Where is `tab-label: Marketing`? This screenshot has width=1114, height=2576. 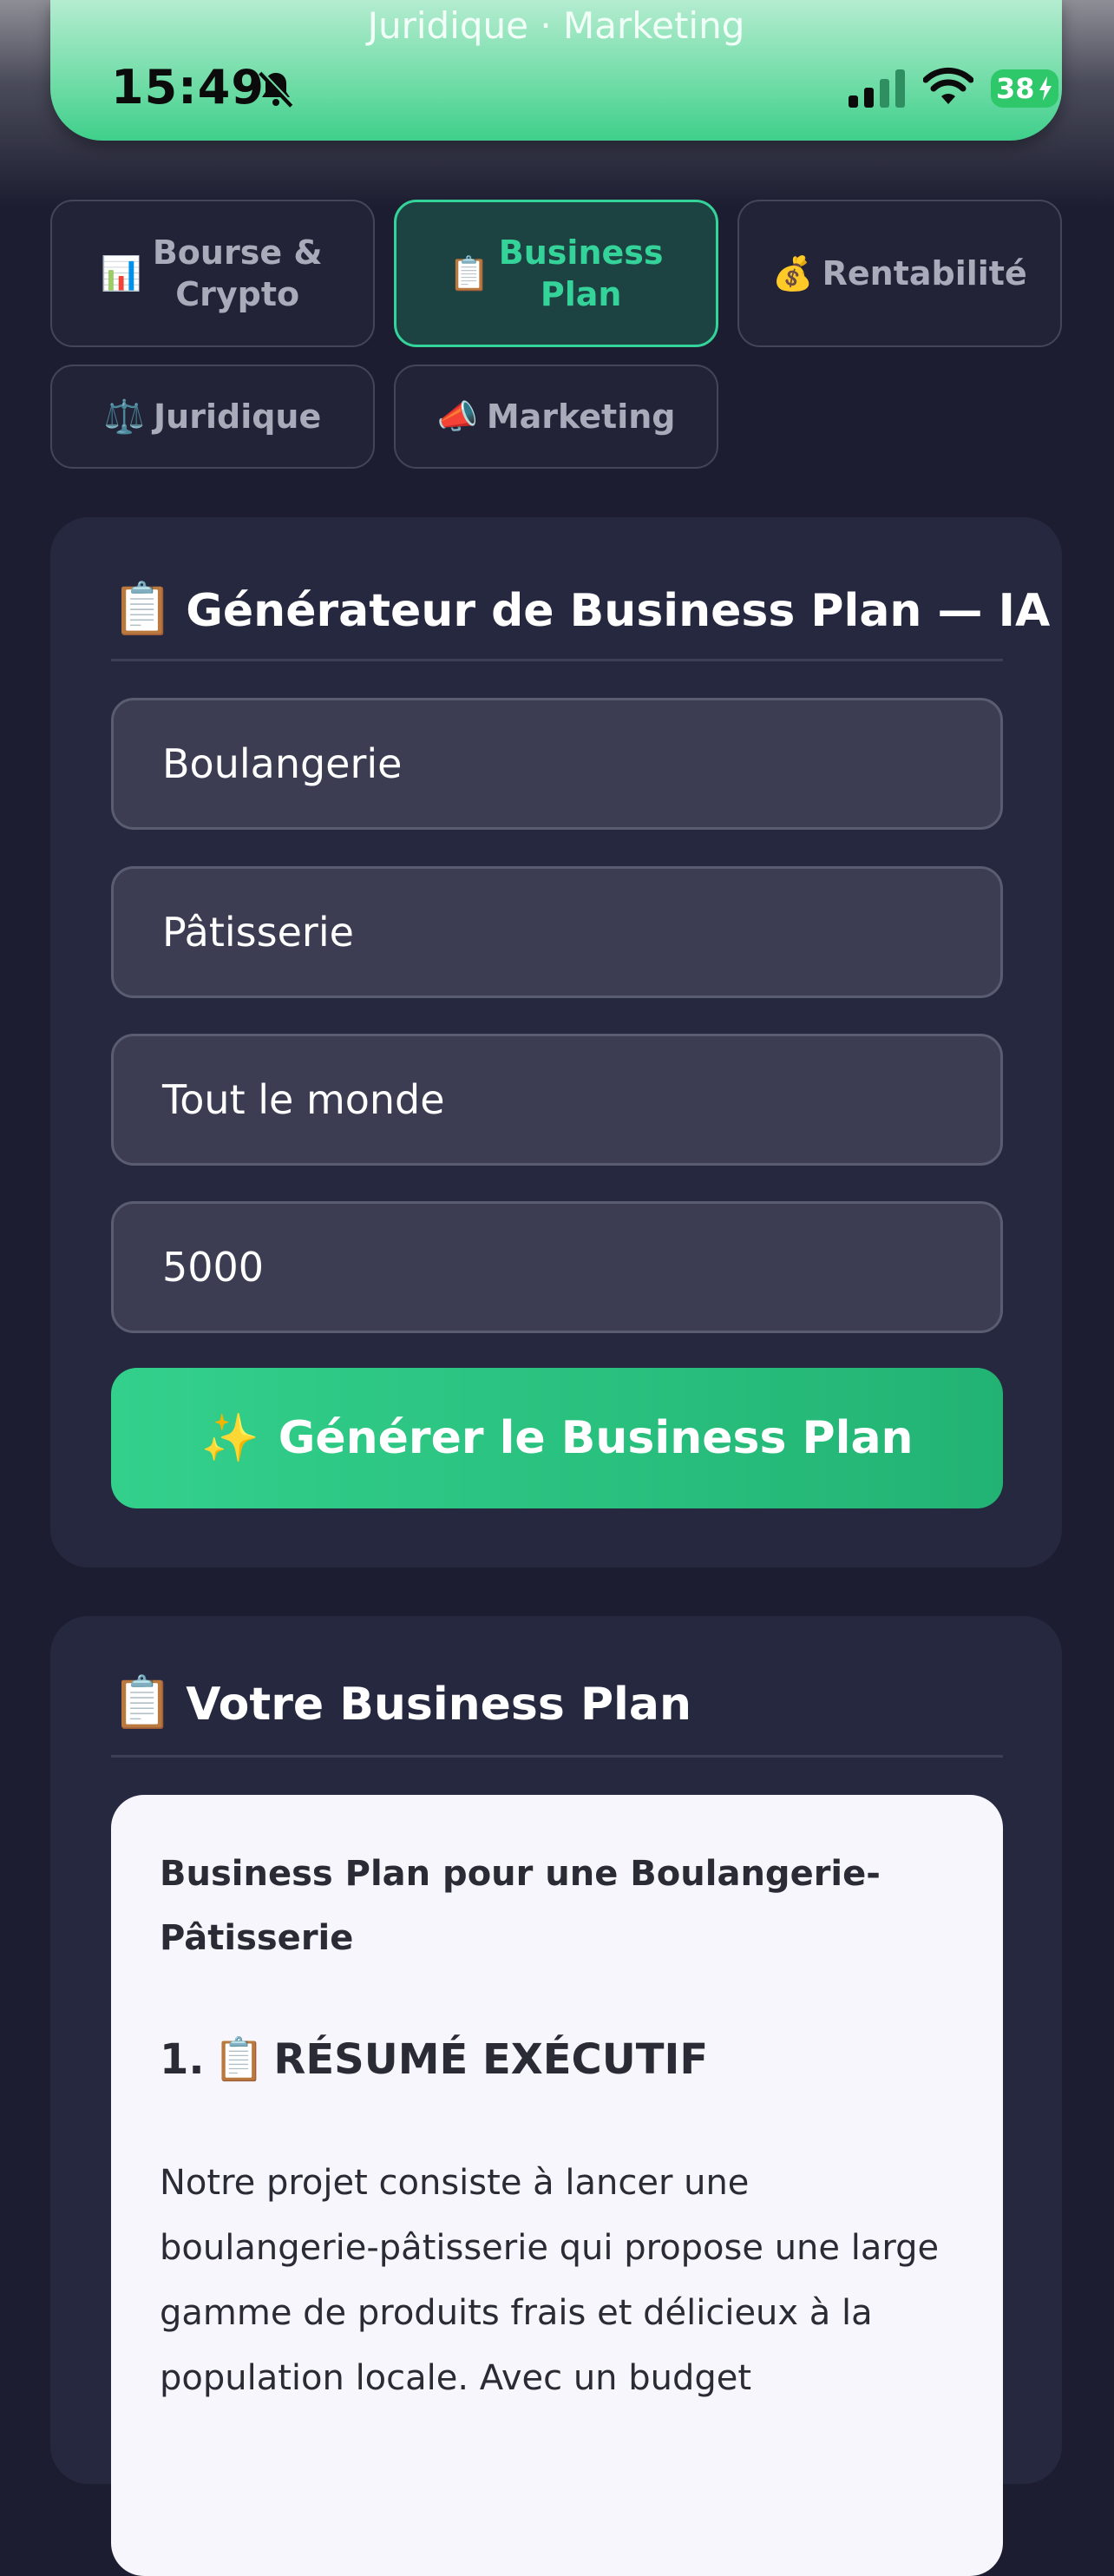
tab-label: Marketing is located at coordinates (581, 417).